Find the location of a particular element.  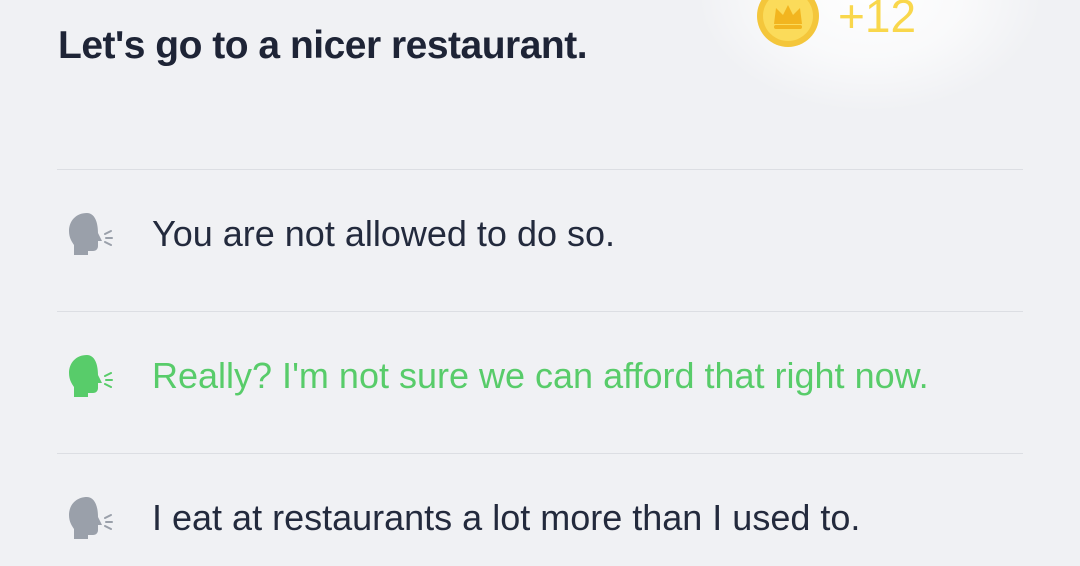

prompt-sentence: Let's go to a nicer restaurant. is located at coordinates (323, 45).